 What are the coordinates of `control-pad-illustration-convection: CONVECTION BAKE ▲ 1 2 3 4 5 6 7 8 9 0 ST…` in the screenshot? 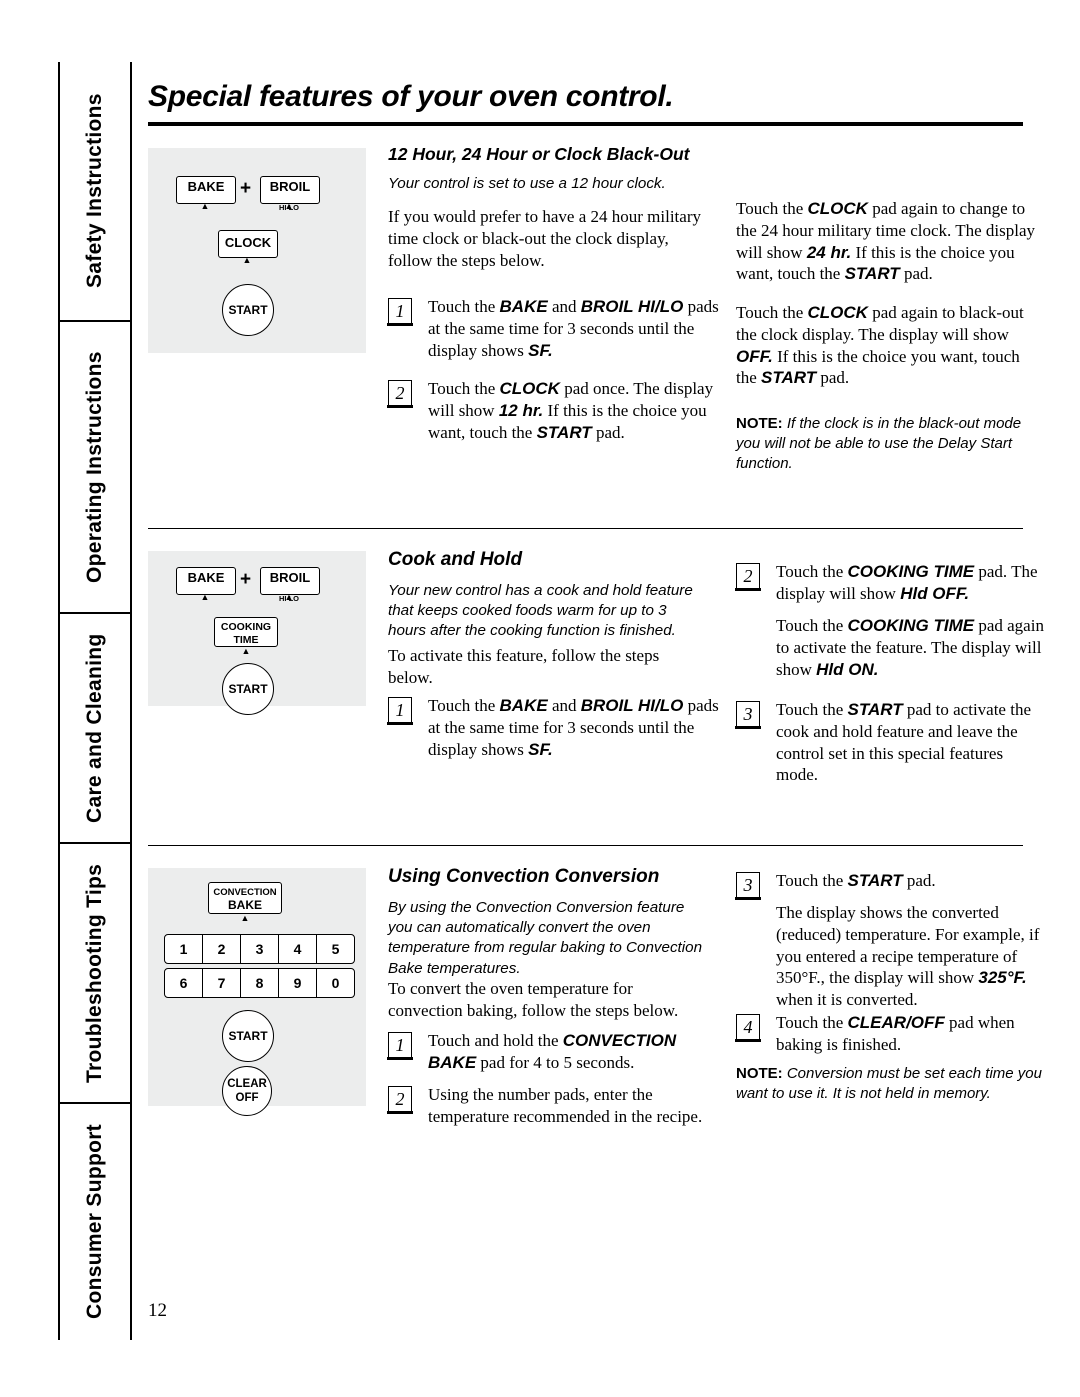 It's located at (257, 992).